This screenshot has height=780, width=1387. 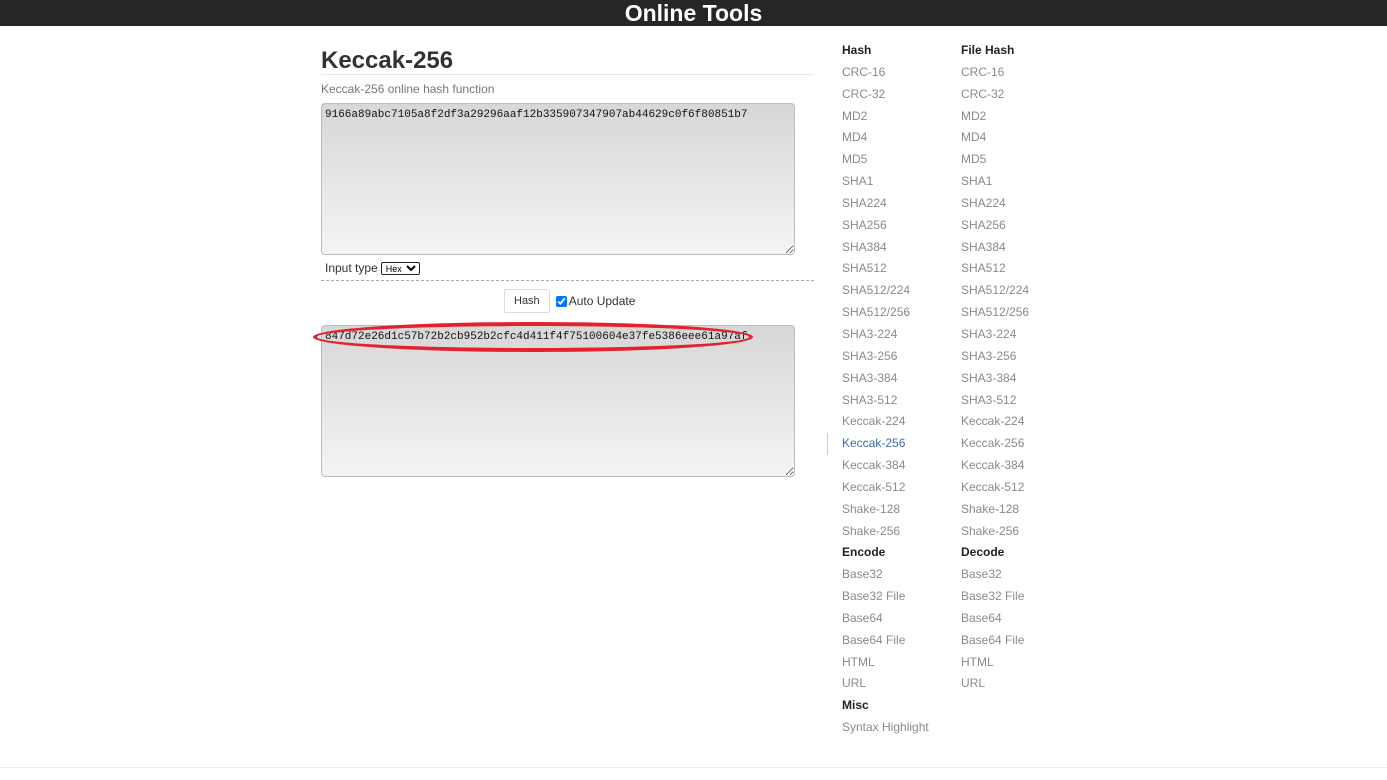 What do you see at coordinates (995, 313) in the screenshot?
I see `filehash-link-sha512-256: SHA512/256` at bounding box center [995, 313].